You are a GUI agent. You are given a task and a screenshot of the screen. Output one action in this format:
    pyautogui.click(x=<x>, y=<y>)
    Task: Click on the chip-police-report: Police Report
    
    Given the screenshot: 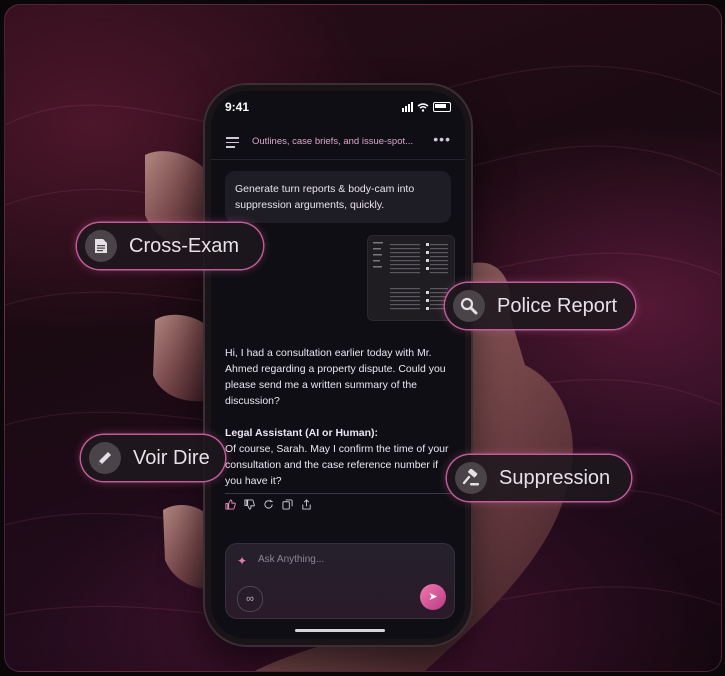 What is the action you would take?
    pyautogui.click(x=540, y=306)
    